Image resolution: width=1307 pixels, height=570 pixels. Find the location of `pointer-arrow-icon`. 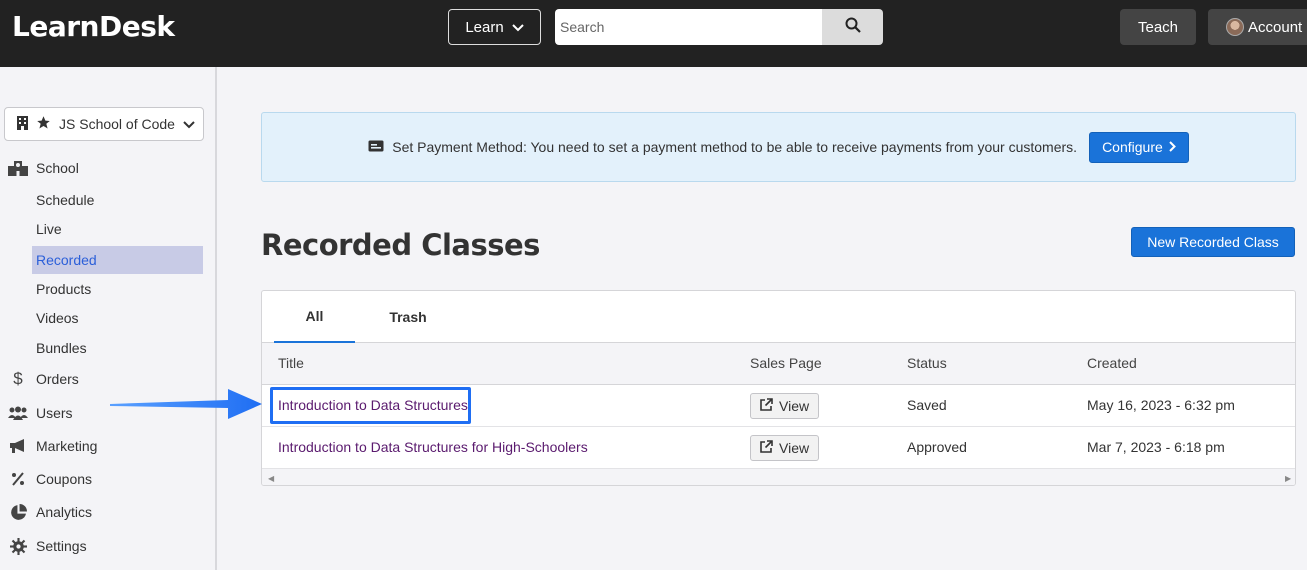

pointer-arrow-icon is located at coordinates (186, 404).